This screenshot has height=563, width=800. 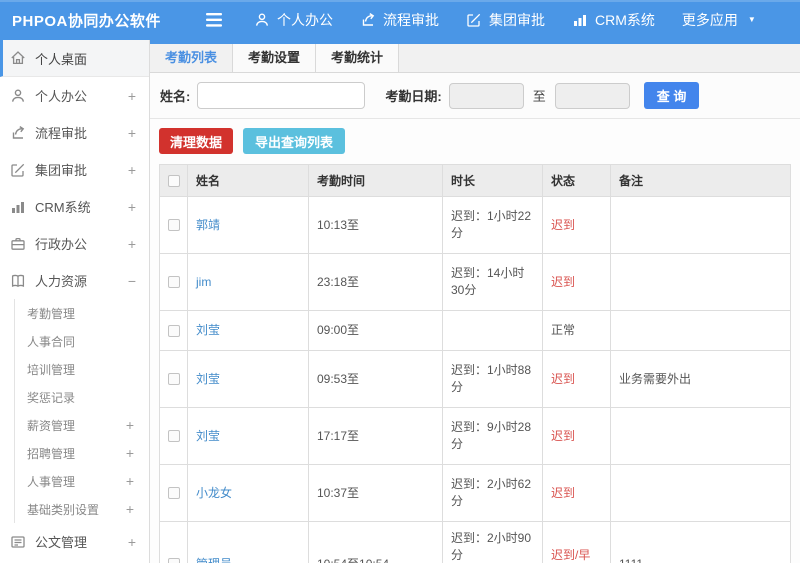 What do you see at coordinates (82, 453) in the screenshot?
I see `sidebar-subitem-6-5: 招聘管理 +` at bounding box center [82, 453].